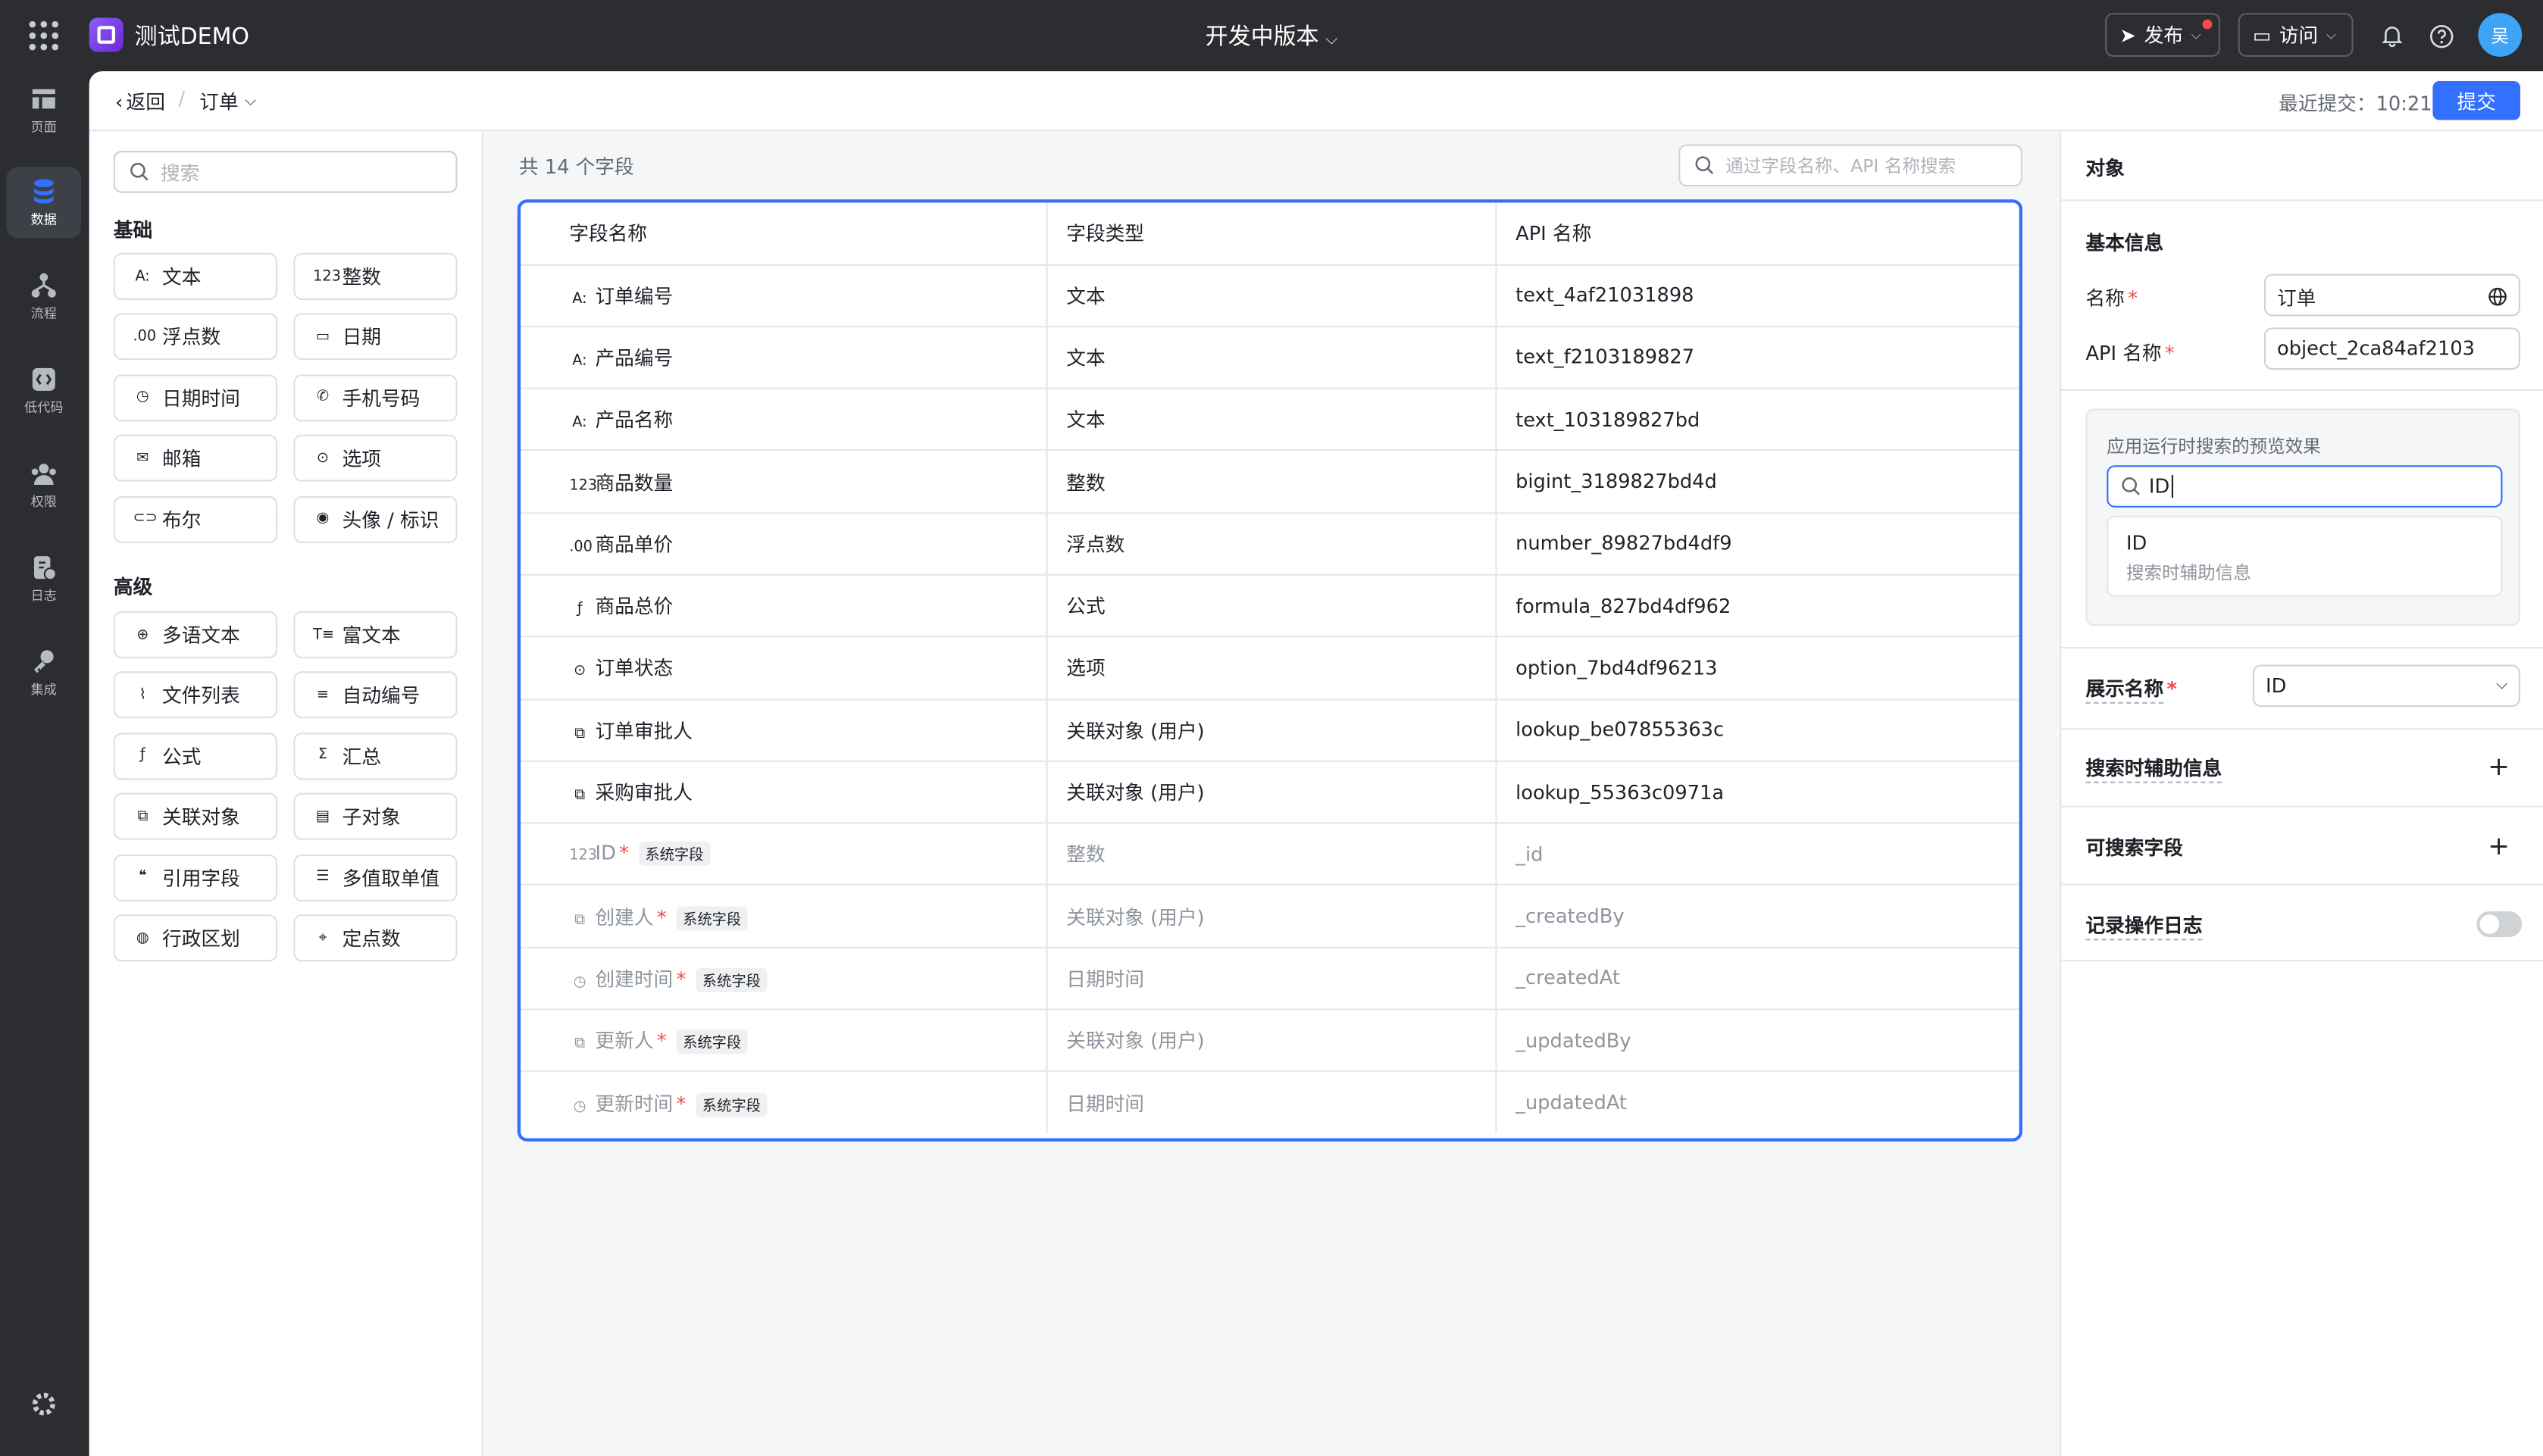 The width and height of the screenshot is (2543, 1456). I want to click on field-type-tile: ⌖ 定点数, so click(375, 938).